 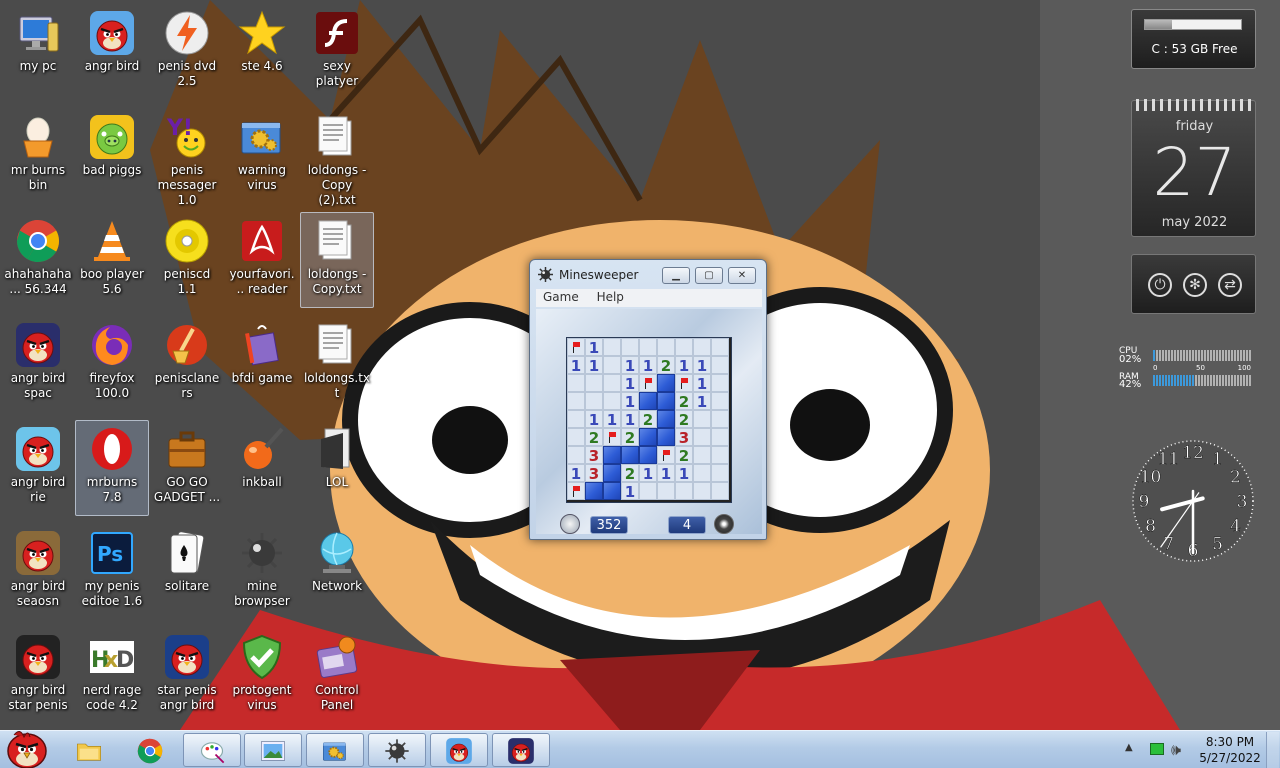 What do you see at coordinates (112, 468) in the screenshot?
I see `desktop-icon: mrburns 7.8` at bounding box center [112, 468].